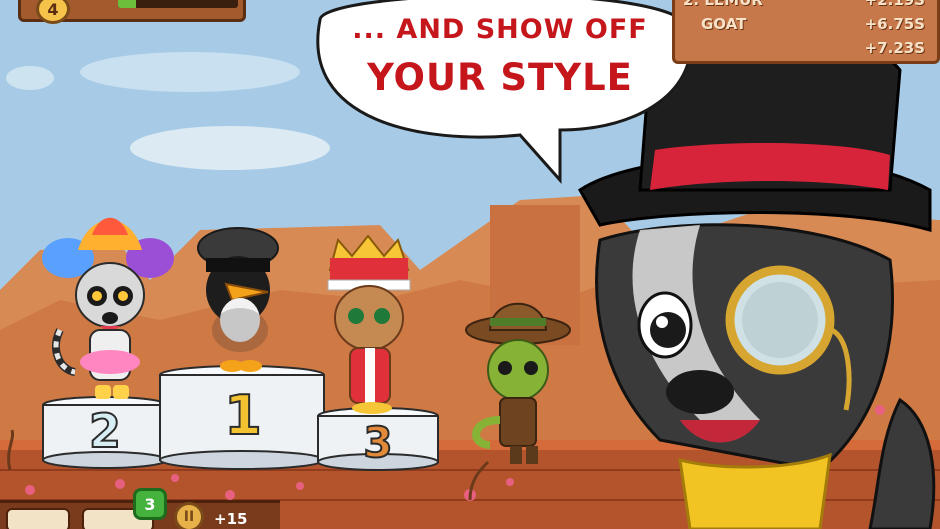 This screenshot has width=940, height=529. Describe the element at coordinates (377, 442) in the screenshot. I see `podium-number-third: 3` at that location.